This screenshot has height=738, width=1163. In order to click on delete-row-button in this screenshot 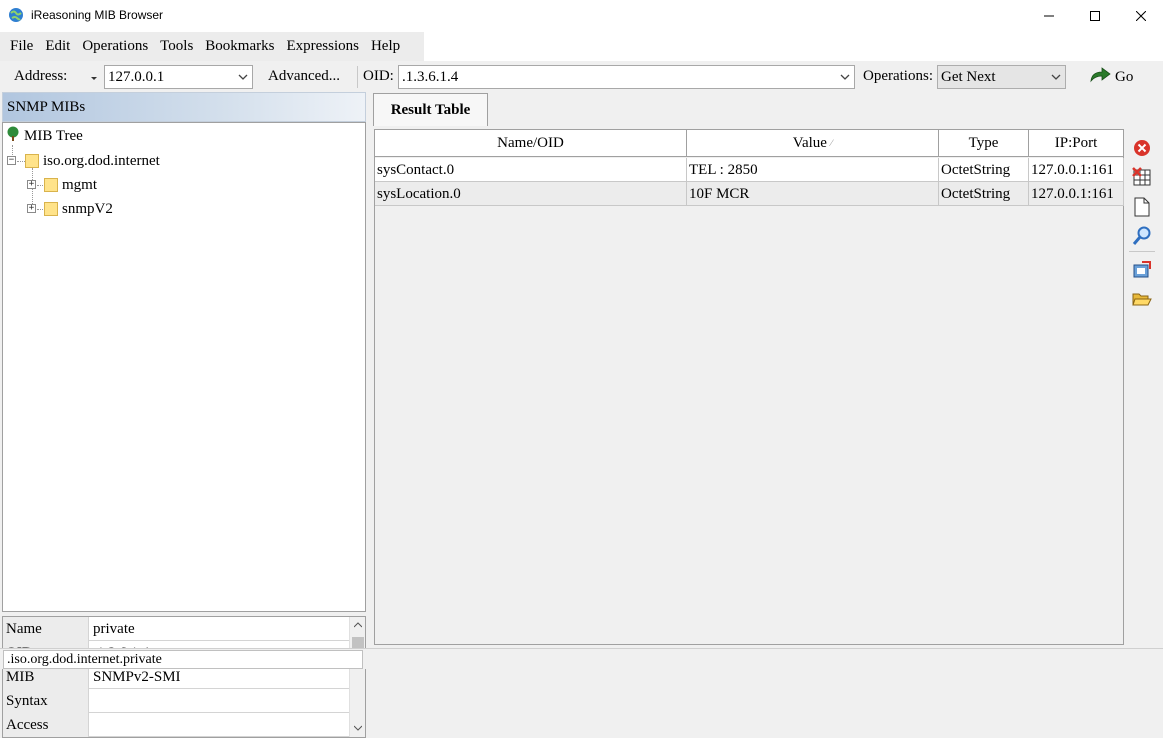, I will do `click(1142, 148)`.